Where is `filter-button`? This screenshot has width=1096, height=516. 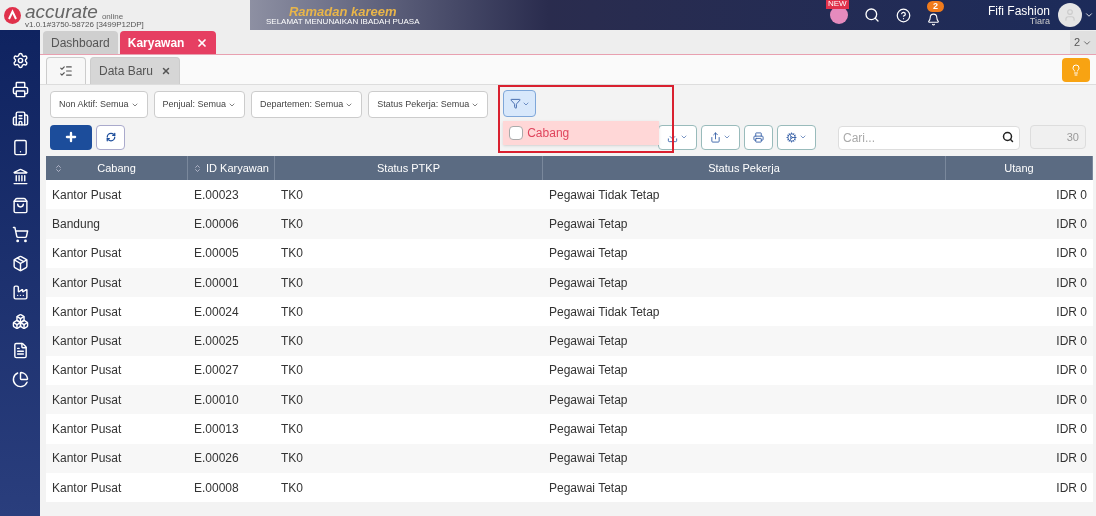 filter-button is located at coordinates (520, 103).